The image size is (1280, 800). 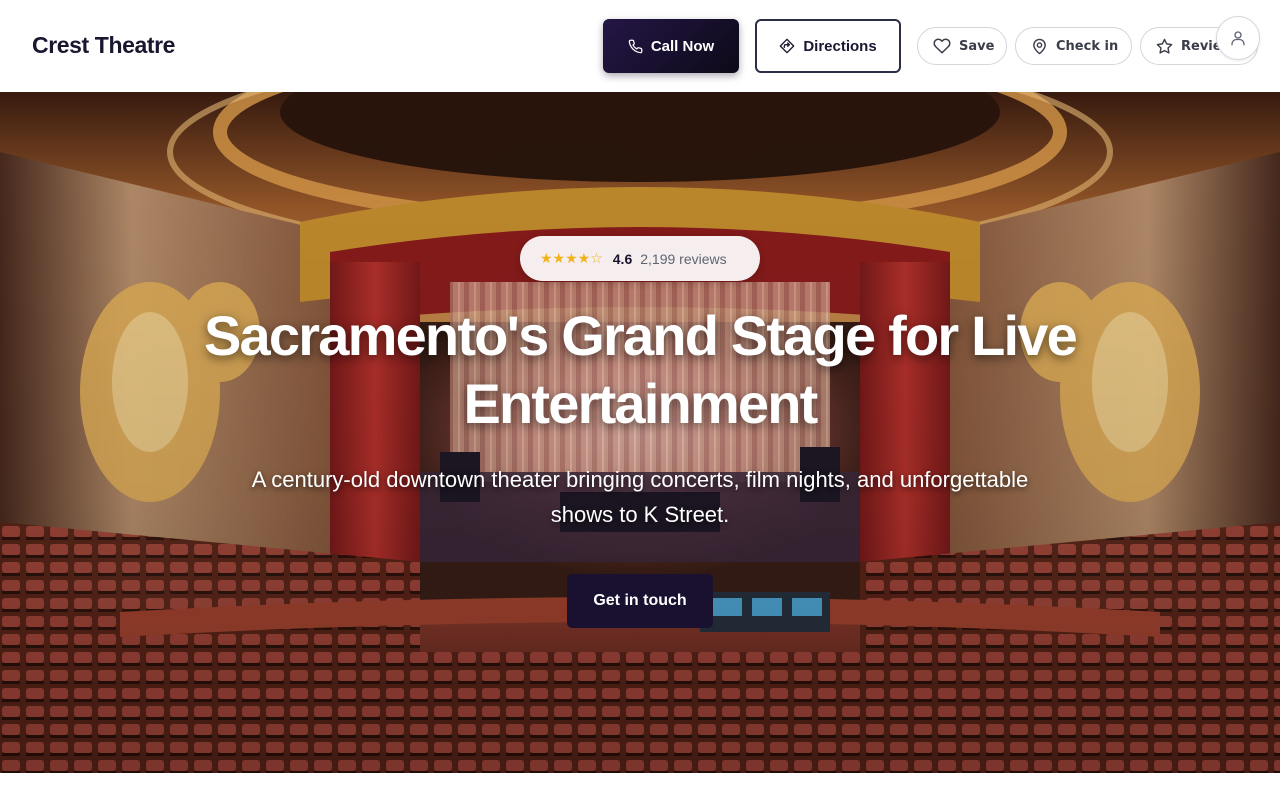 What do you see at coordinates (1087, 46) in the screenshot?
I see `check-in-label: Check in` at bounding box center [1087, 46].